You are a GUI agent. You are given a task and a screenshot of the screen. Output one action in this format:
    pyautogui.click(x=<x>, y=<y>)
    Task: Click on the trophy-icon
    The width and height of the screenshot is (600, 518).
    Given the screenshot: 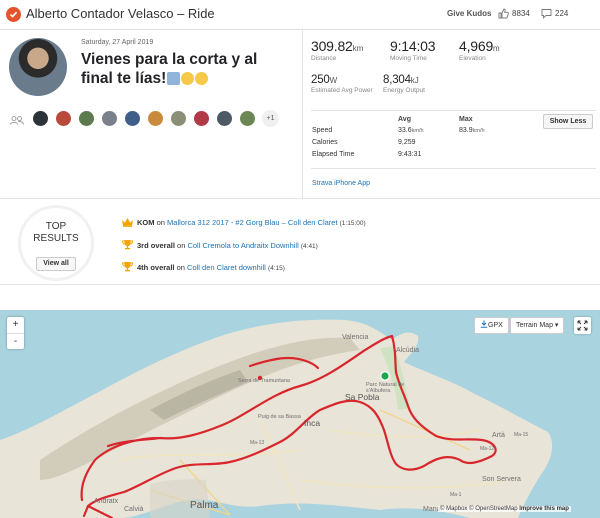 What is the action you would take?
    pyautogui.click(x=127, y=267)
    